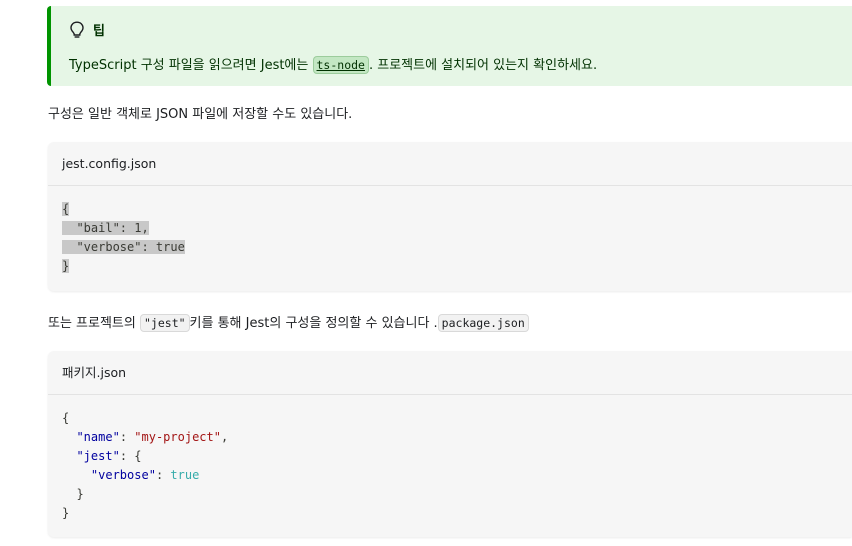 The image size is (852, 546). What do you see at coordinates (94, 323) in the screenshot?
I see `paragraph-text-before: 또는 프로젝트의` at bounding box center [94, 323].